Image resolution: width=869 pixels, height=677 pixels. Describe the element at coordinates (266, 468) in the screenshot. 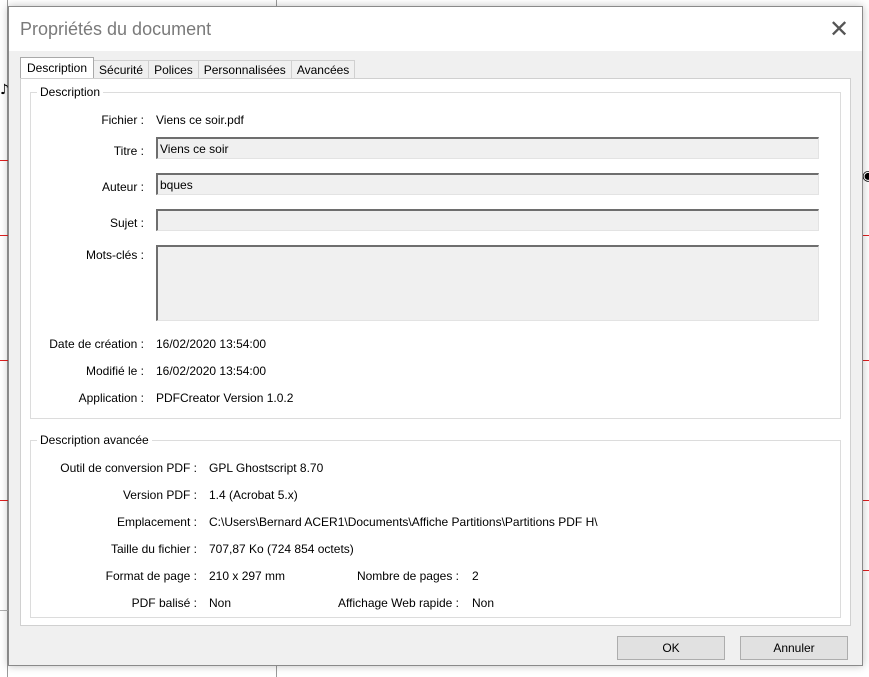

I see `outil-value: GPL Ghostscript 8.70` at that location.